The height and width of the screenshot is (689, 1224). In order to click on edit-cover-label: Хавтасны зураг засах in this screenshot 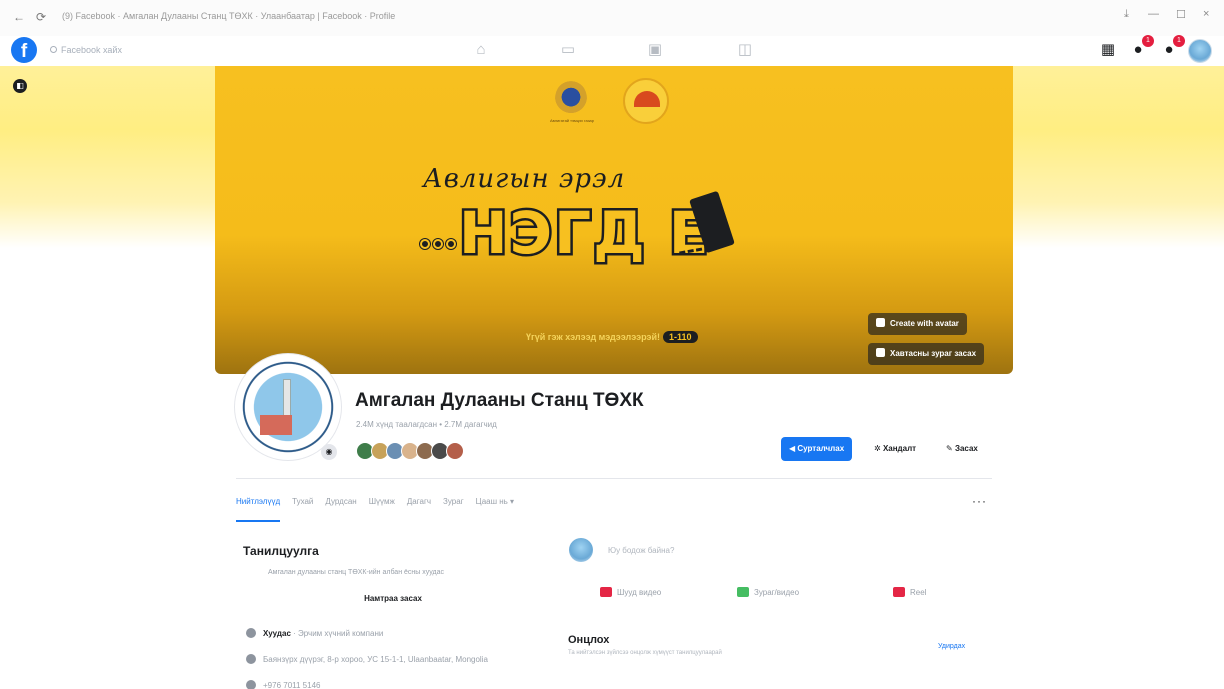, I will do `click(933, 353)`.